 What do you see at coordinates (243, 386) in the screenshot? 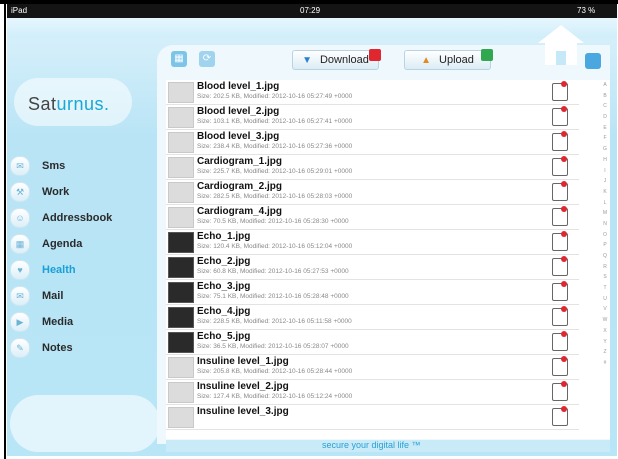
I see `file-name: Insuline level_2.jpg` at bounding box center [243, 386].